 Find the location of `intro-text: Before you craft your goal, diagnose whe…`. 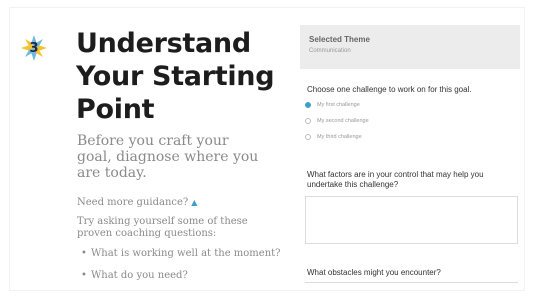

intro-text: Before you craft your goal, diagnose whe… is located at coordinates (168, 157).